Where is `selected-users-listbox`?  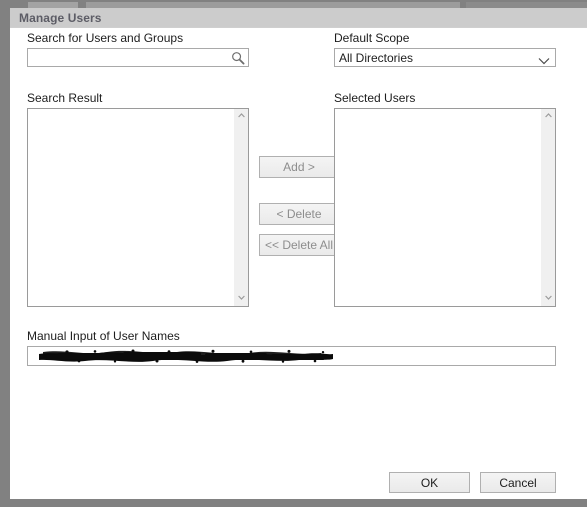 selected-users-listbox is located at coordinates (445, 207).